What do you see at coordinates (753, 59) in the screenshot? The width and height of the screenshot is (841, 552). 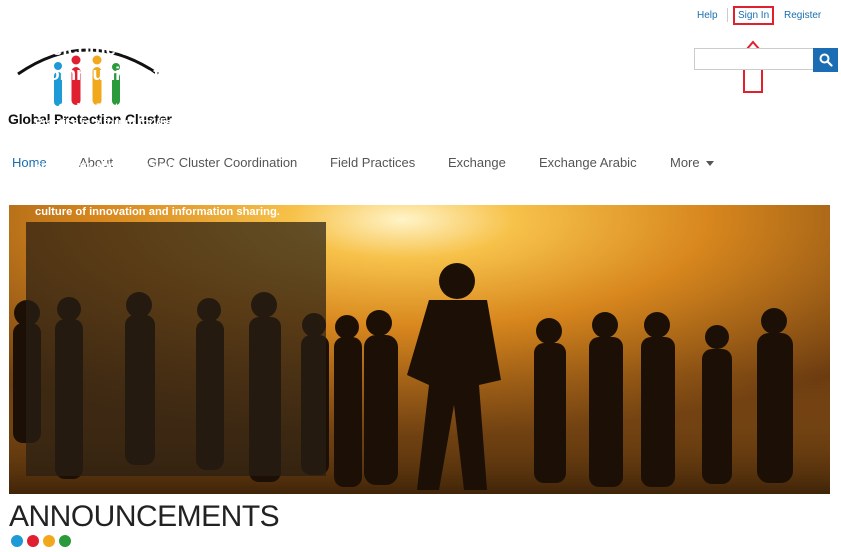 I see `search-input` at bounding box center [753, 59].